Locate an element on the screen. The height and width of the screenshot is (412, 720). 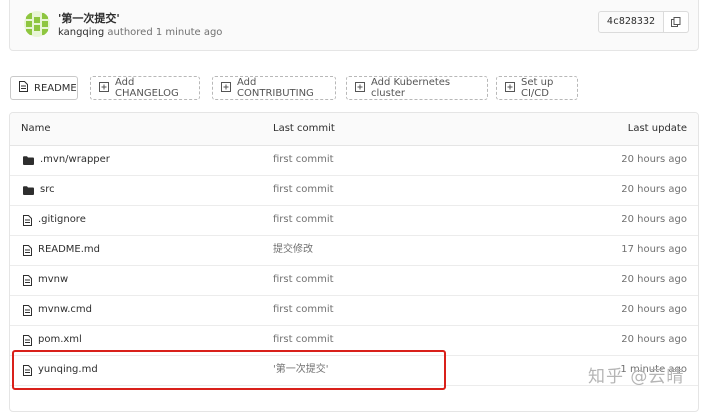
setup-cicd-button: Set up CI/CD is located at coordinates (537, 88).